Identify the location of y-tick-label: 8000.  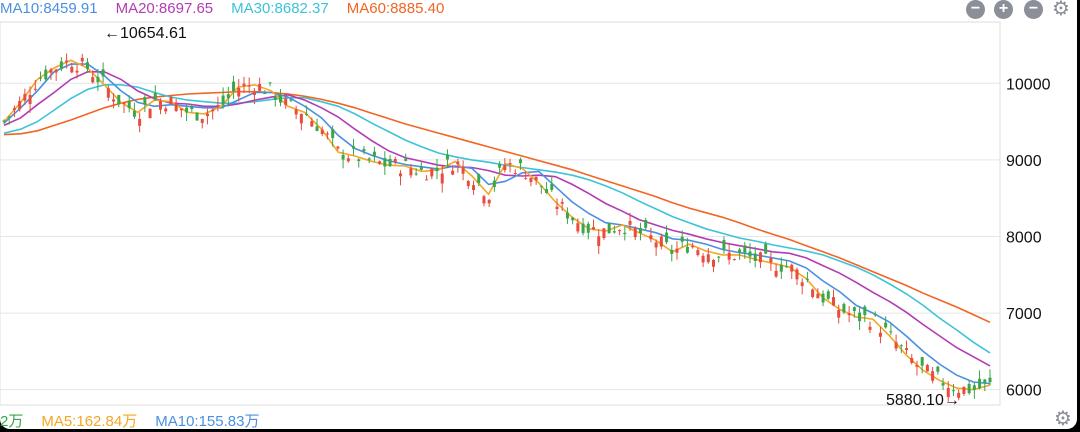
(1024, 237).